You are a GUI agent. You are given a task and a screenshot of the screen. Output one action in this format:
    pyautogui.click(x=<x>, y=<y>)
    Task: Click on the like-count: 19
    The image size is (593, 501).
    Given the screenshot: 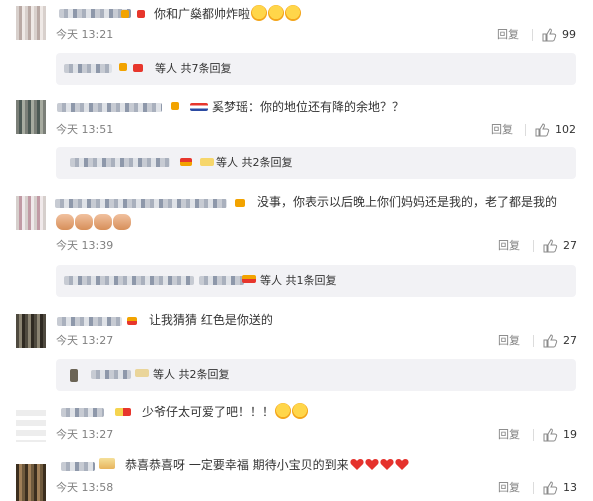 What is the action you would take?
    pyautogui.click(x=570, y=434)
    